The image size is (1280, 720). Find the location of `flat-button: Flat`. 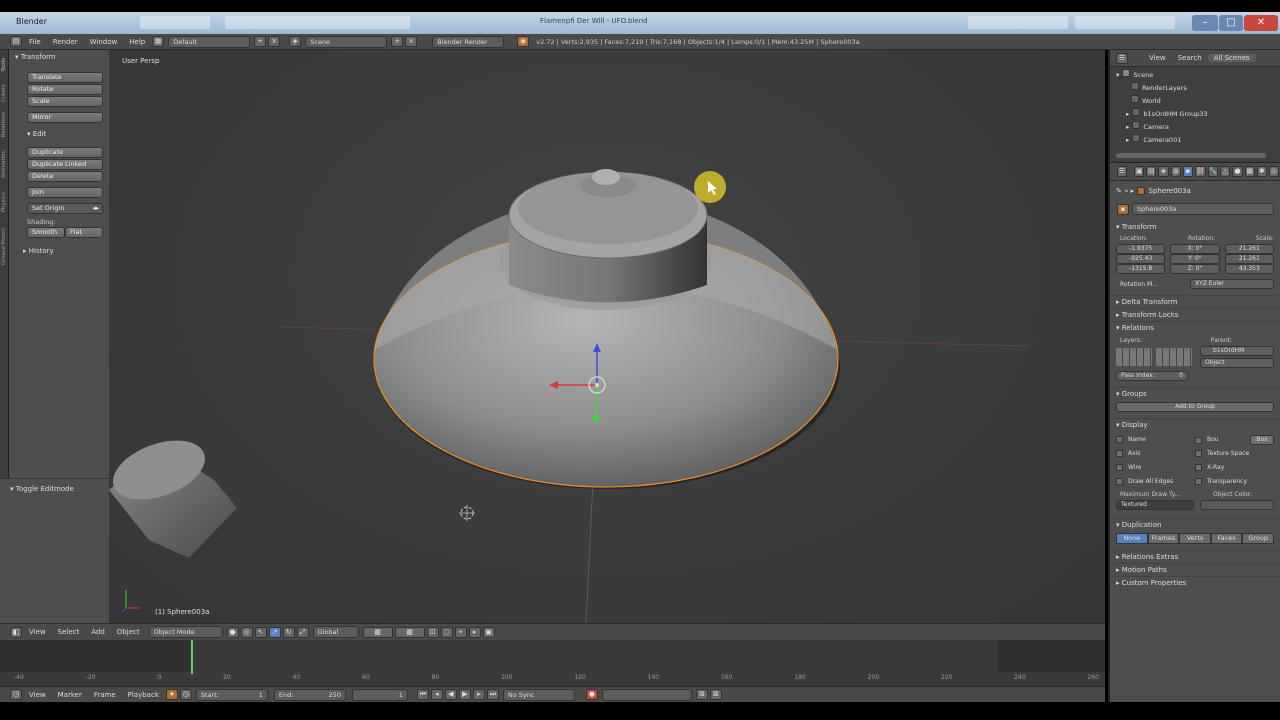

flat-button: Flat is located at coordinates (84, 232).